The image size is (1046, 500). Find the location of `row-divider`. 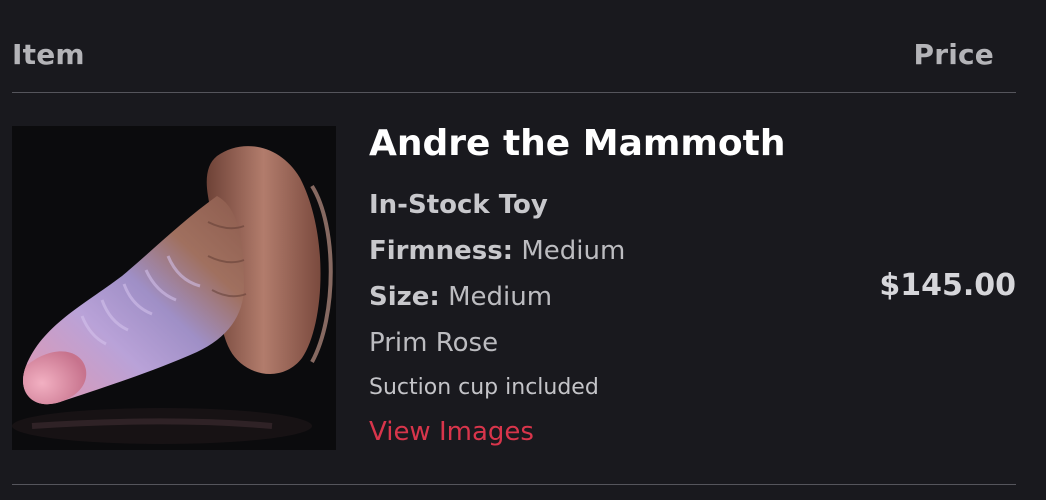

row-divider is located at coordinates (514, 484).